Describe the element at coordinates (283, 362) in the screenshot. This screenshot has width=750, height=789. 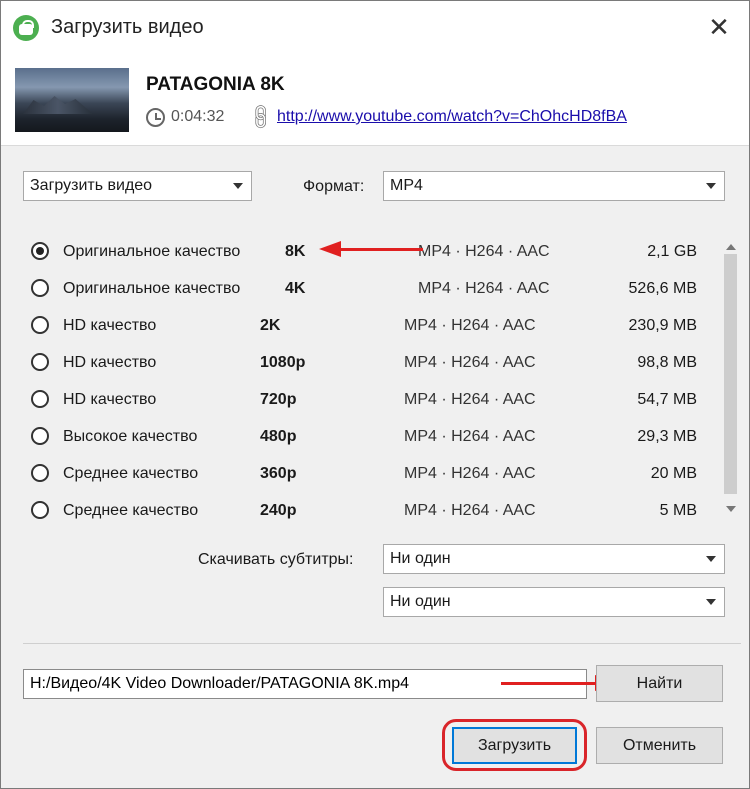
I see `quality-resolution: 1080p` at that location.